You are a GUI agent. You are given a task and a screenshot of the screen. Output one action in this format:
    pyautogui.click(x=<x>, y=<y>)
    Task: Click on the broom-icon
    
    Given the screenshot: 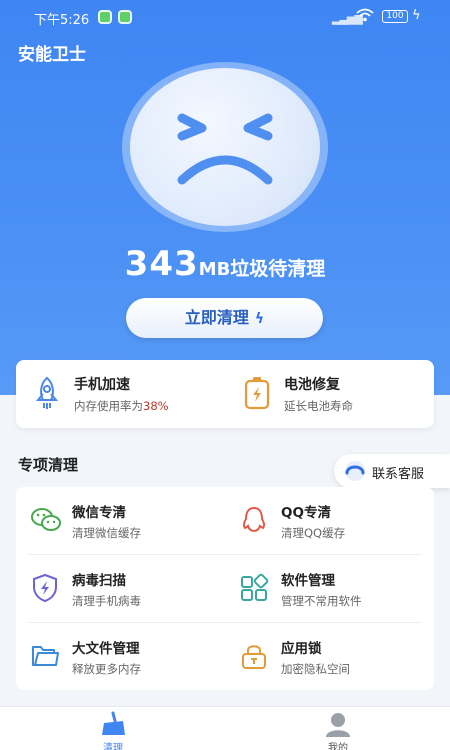 What is the action you would take?
    pyautogui.click(x=113, y=724)
    